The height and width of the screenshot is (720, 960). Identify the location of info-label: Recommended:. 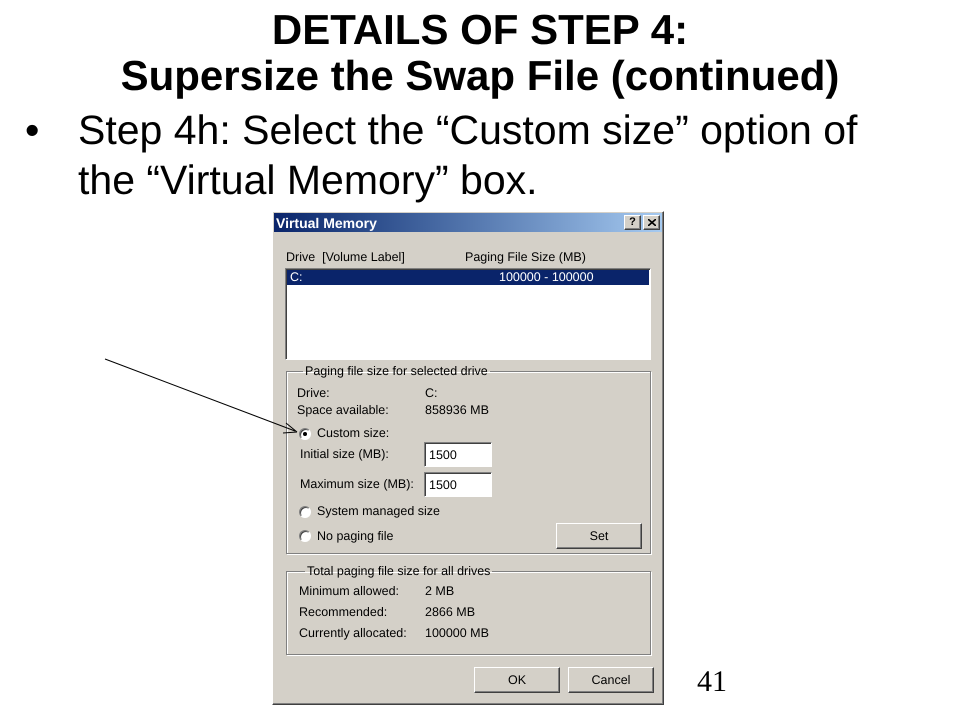
(343, 613).